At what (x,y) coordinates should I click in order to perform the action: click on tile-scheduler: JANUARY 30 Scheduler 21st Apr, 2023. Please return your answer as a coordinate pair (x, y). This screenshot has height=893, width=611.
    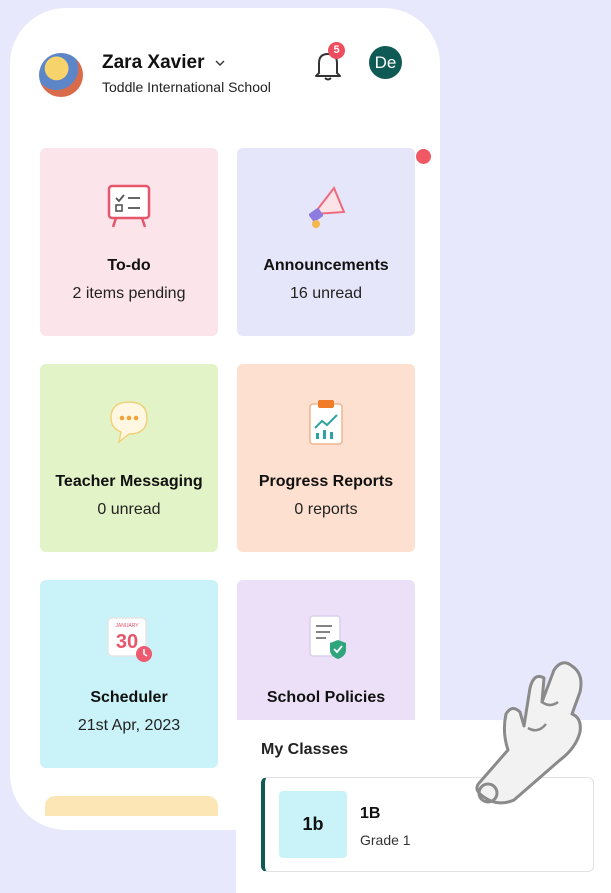
    Looking at the image, I should click on (129, 674).